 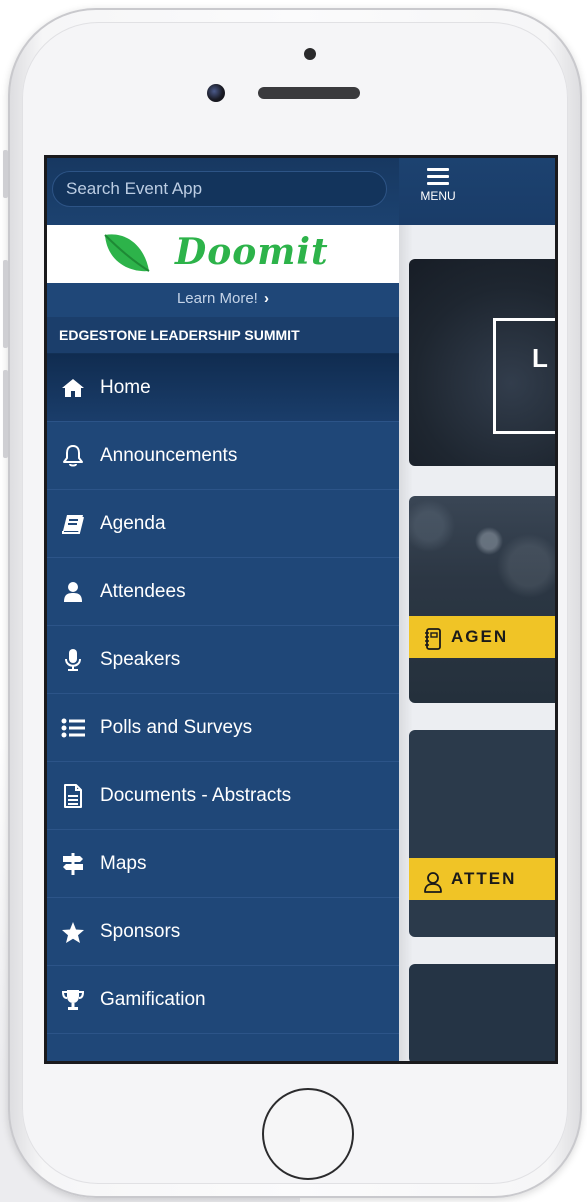 I want to click on star-icon, so click(x=73, y=932).